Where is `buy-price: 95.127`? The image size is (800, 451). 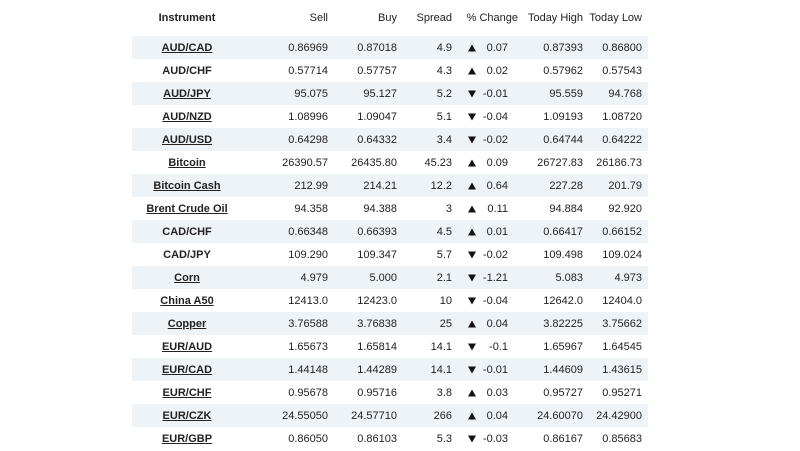 buy-price: 95.127 is located at coordinates (380, 93).